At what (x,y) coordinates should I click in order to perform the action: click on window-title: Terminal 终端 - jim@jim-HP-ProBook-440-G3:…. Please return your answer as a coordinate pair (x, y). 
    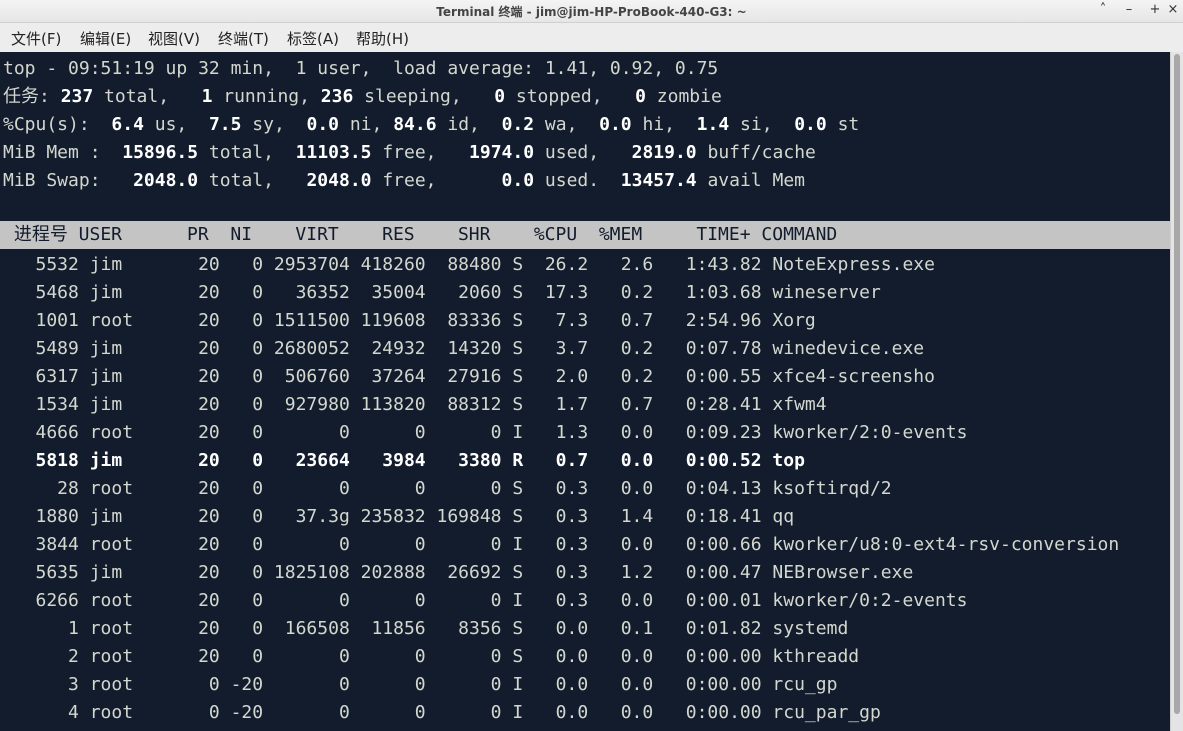
    Looking at the image, I should click on (591, 12).